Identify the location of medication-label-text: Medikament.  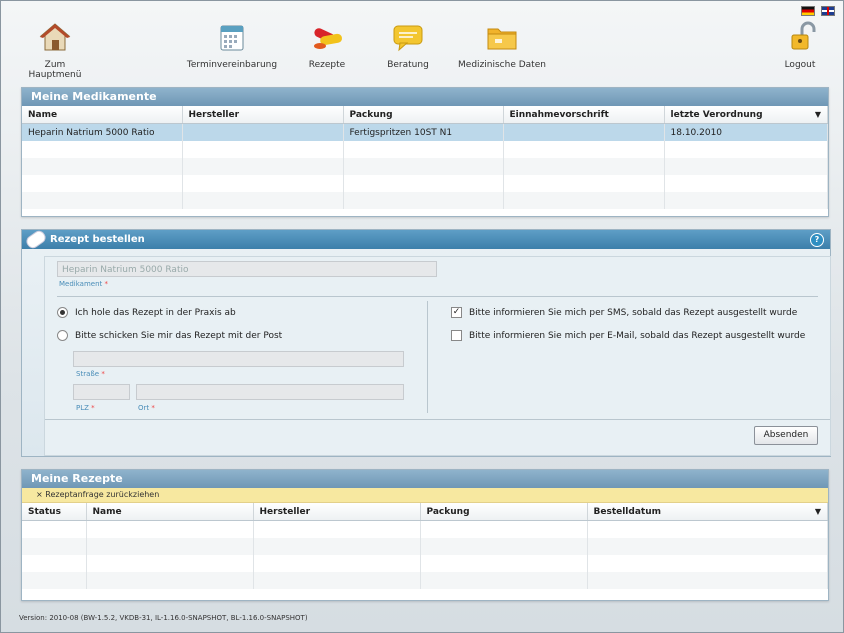
(81, 284).